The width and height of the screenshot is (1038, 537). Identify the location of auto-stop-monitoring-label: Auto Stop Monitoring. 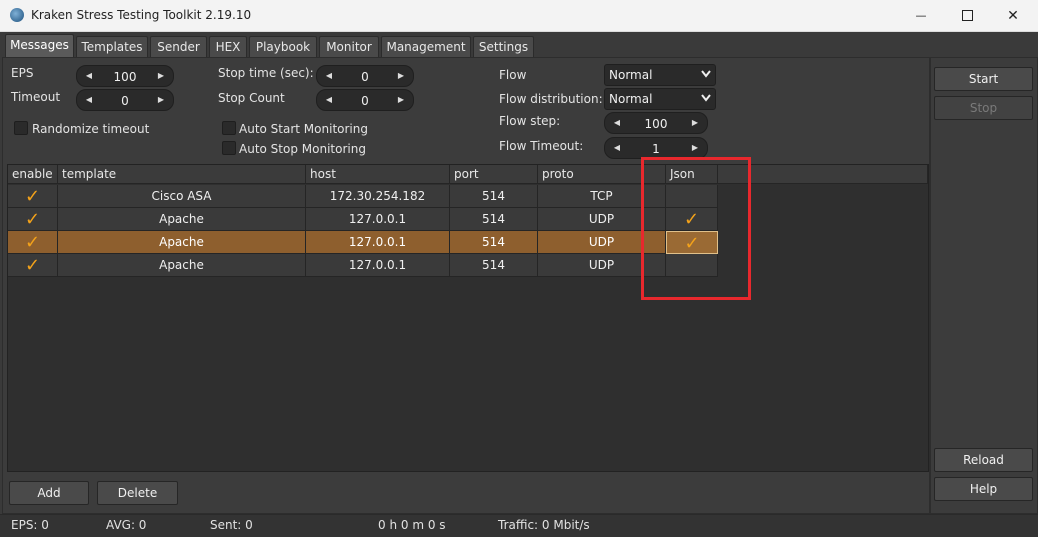
(302, 149).